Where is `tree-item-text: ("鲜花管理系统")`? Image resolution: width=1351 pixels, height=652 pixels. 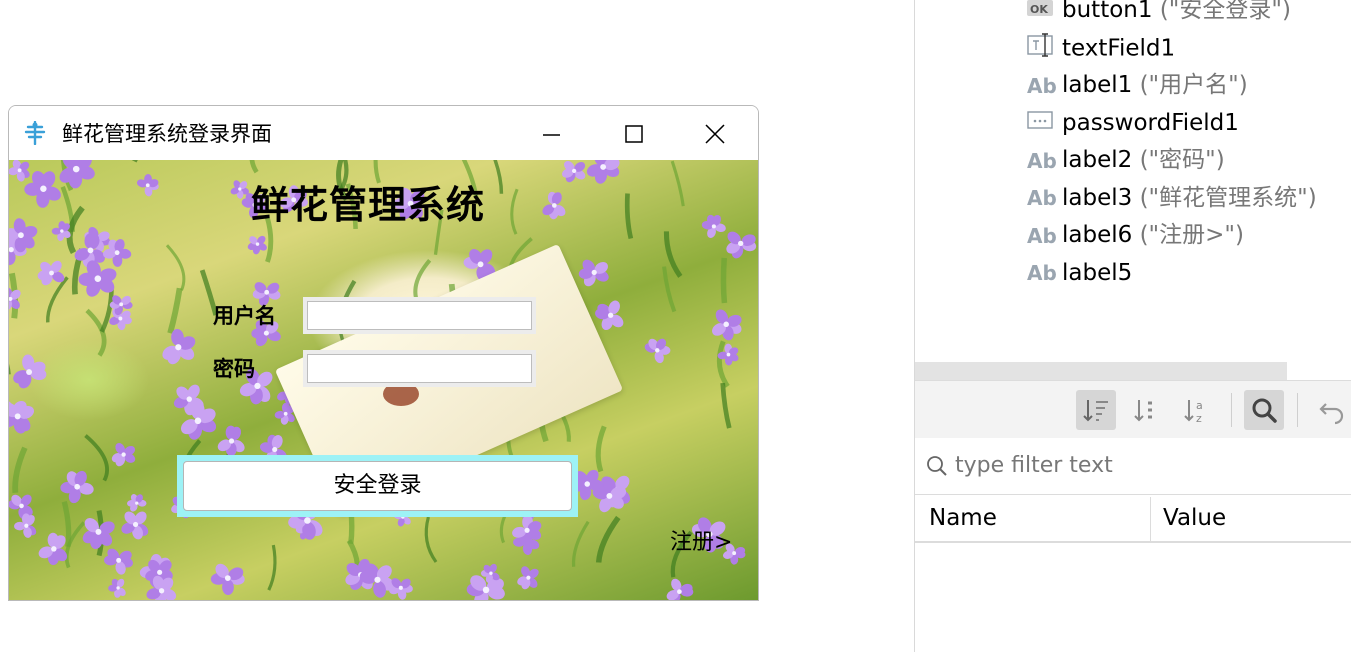
tree-item-text: ("鲜花管理系统") is located at coordinates (1224, 197).